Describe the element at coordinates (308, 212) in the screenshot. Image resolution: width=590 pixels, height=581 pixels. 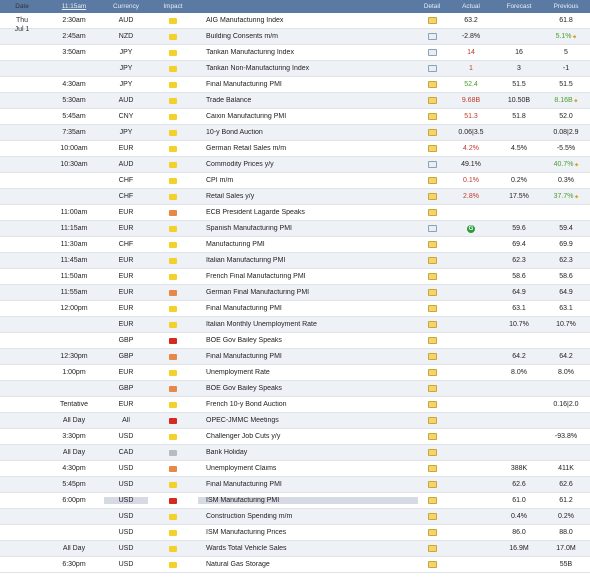
I see `row-event: ECB President Lagarde Speaks` at that location.